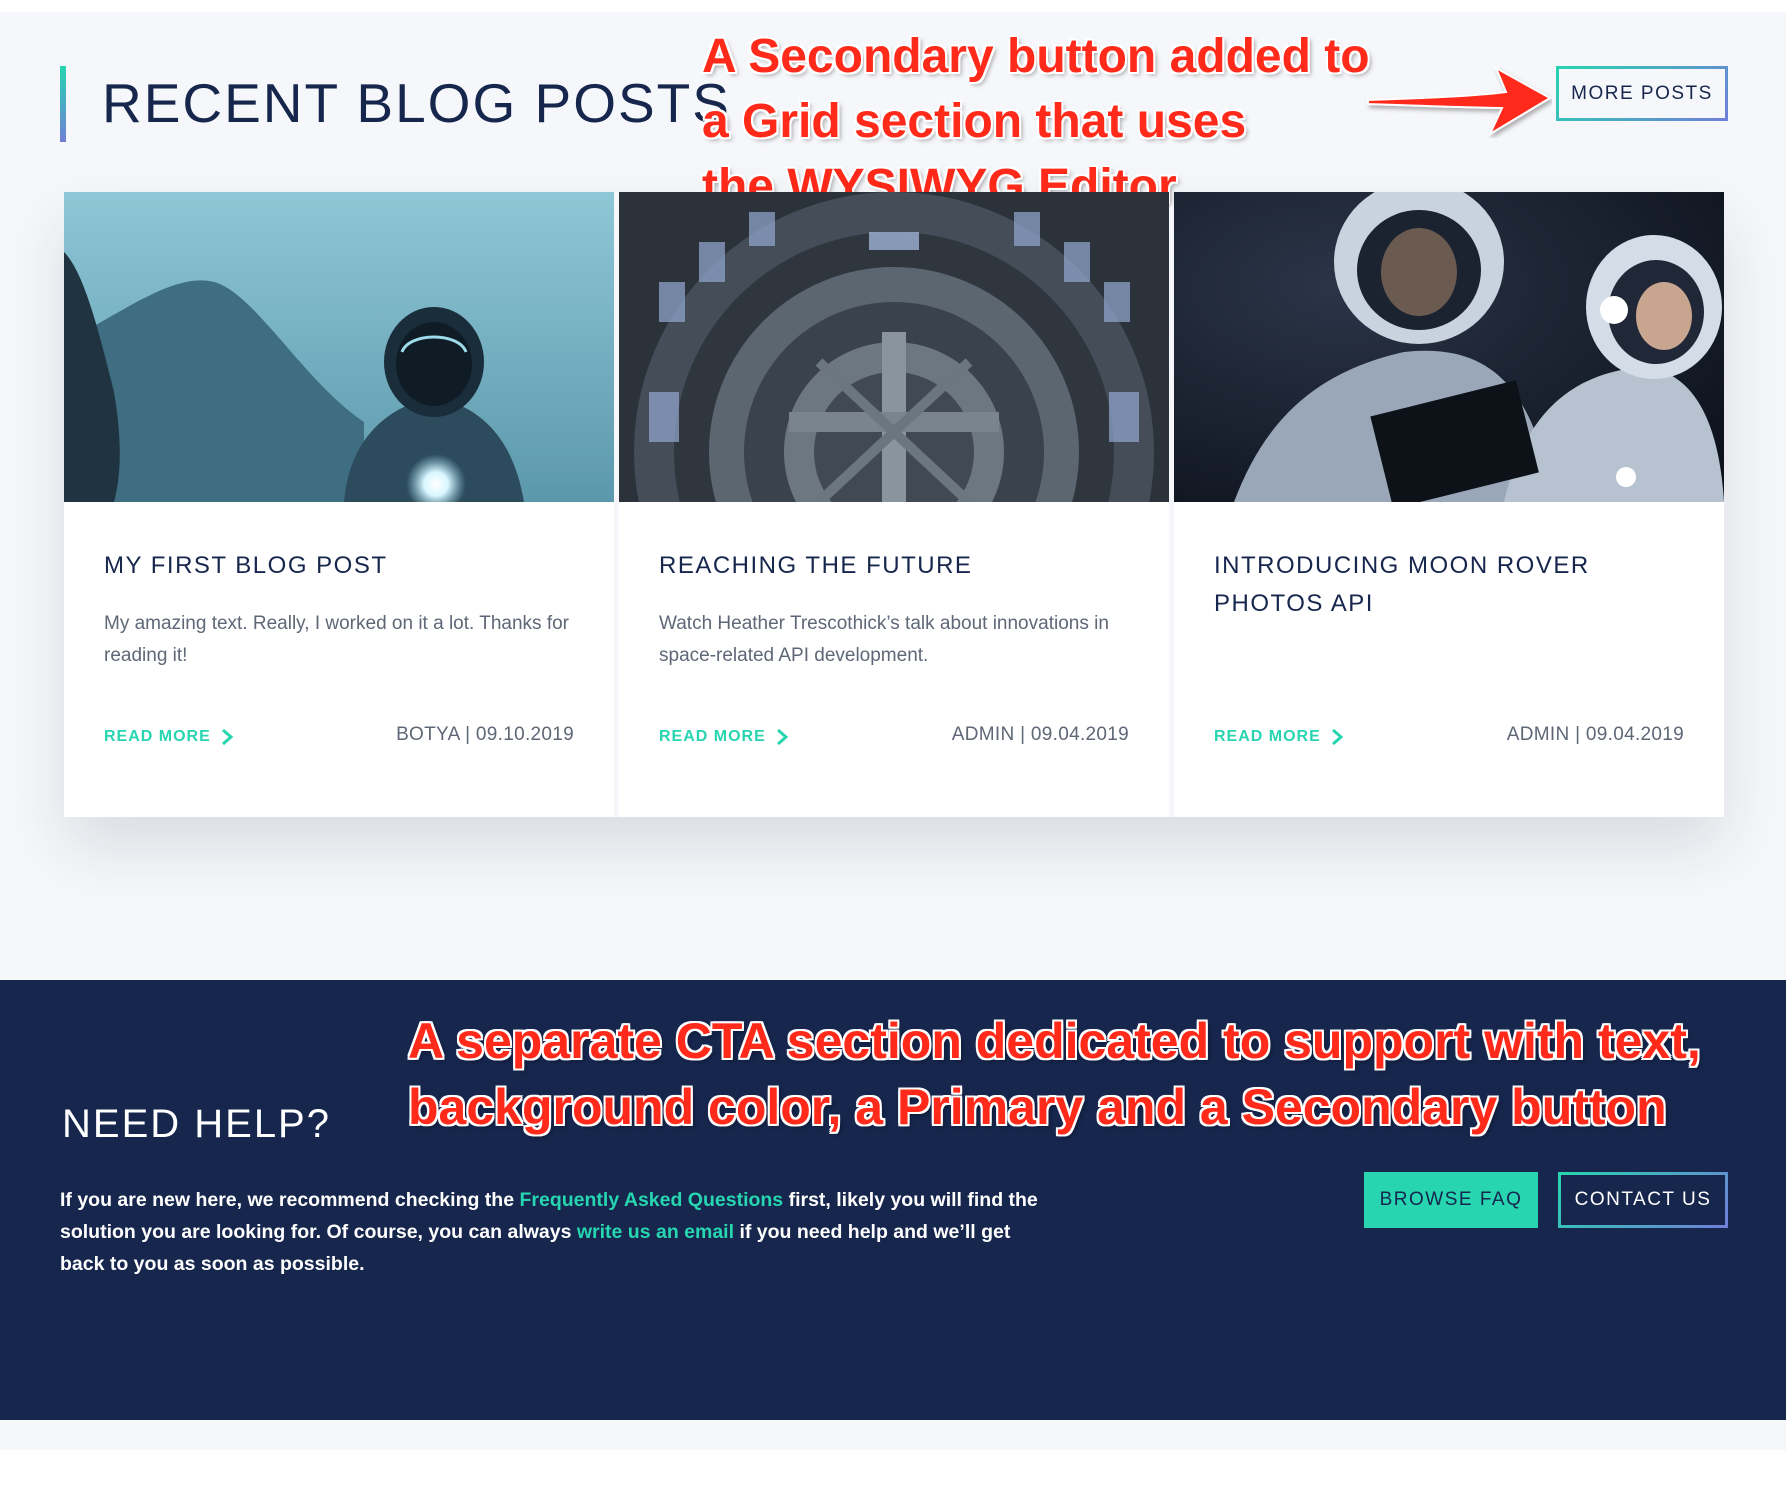  What do you see at coordinates (63, 104) in the screenshot?
I see `title-accent-bar` at bounding box center [63, 104].